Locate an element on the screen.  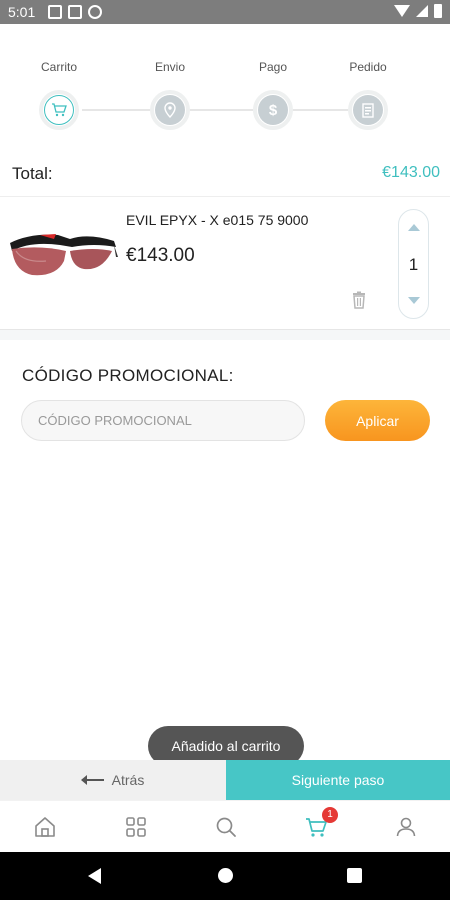
status-time: 5:01 is located at coordinates (22, 12).